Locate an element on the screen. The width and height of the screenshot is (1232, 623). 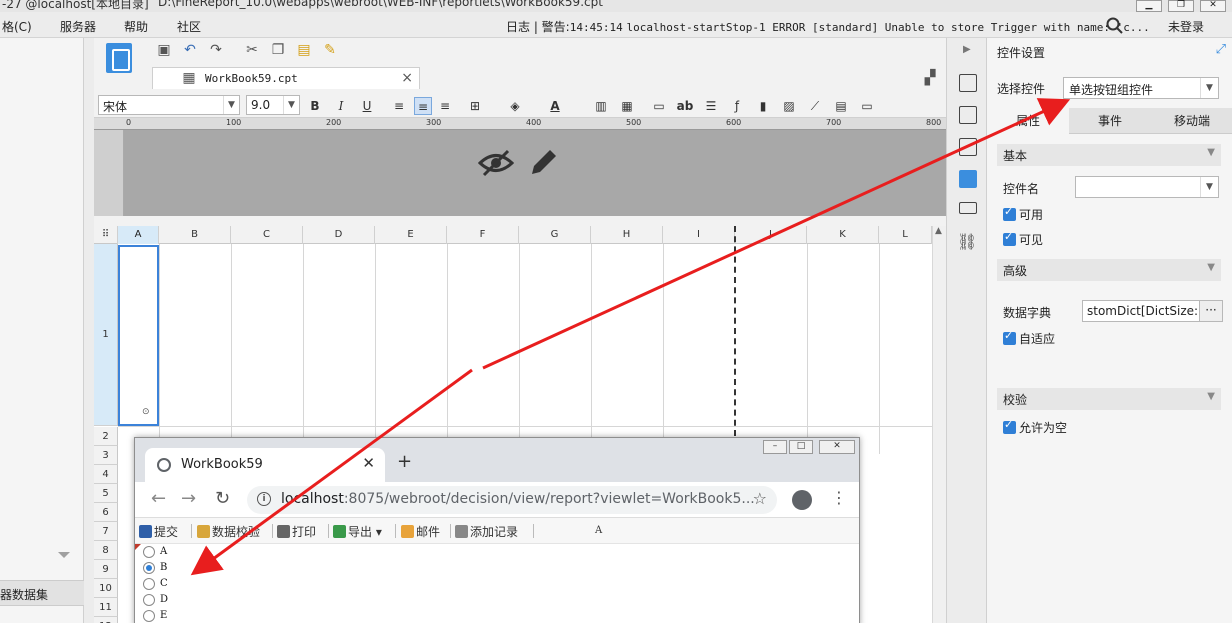
formula-icon: ƒ is located at coordinates (737, 106).